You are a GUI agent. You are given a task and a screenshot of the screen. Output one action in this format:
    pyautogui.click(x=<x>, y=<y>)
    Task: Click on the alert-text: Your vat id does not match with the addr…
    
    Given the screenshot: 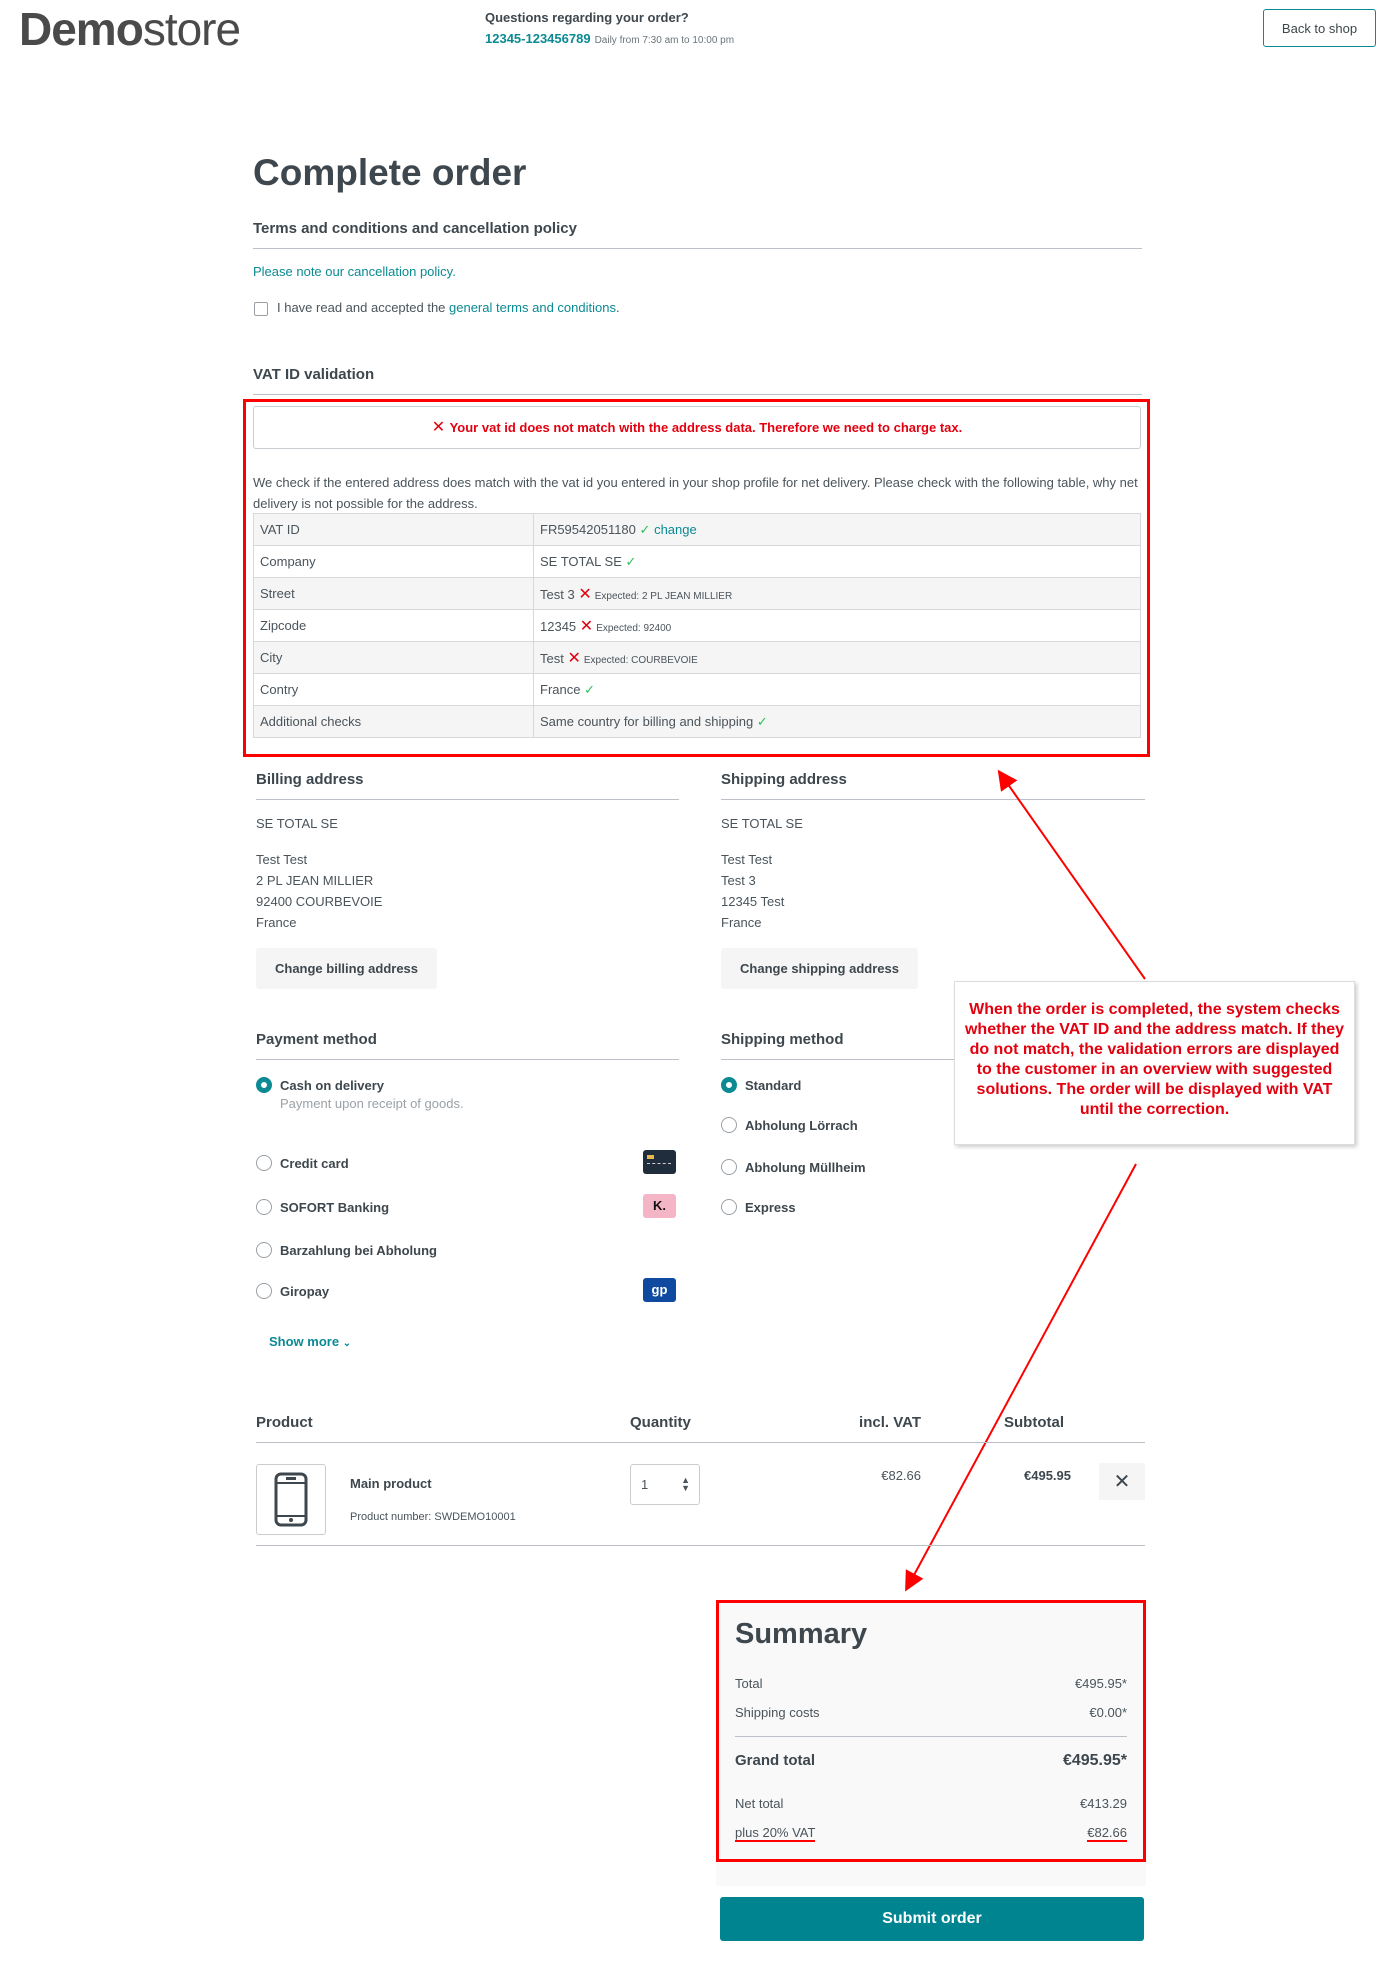 What is the action you would take?
    pyautogui.click(x=706, y=427)
    